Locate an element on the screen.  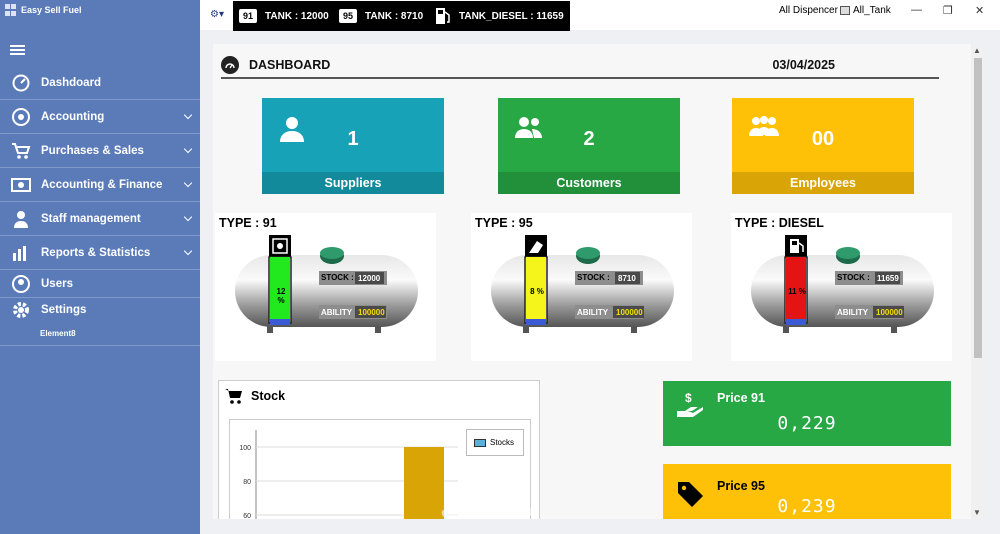
chart-icon is located at coordinates (21, 253).